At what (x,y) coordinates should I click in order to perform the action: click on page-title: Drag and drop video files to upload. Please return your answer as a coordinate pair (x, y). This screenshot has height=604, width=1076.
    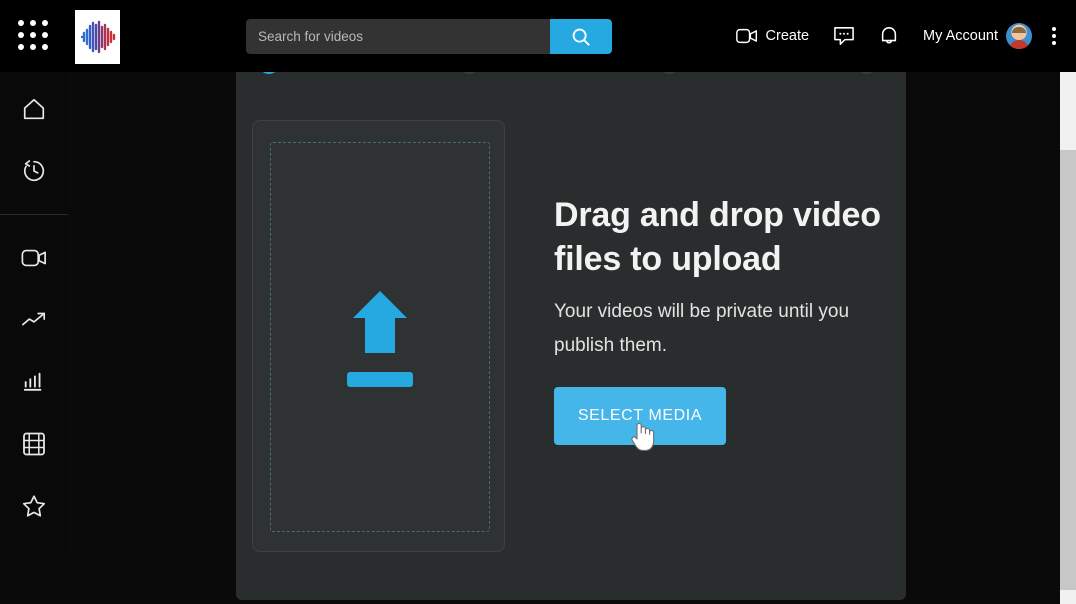
    Looking at the image, I should click on (717, 237).